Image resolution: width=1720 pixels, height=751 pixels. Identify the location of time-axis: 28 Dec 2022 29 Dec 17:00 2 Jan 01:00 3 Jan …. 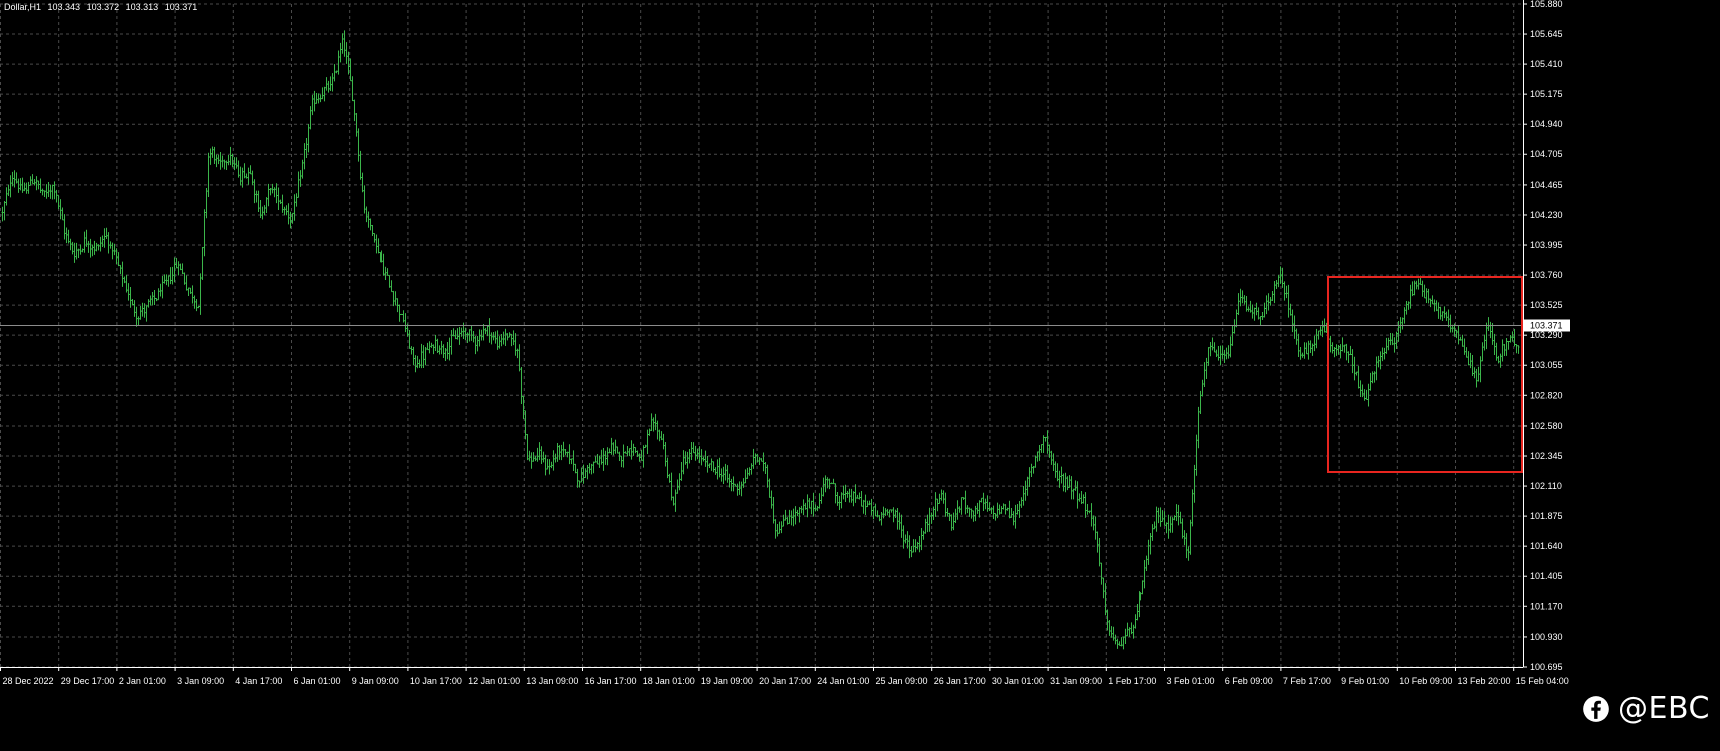
(784, 676).